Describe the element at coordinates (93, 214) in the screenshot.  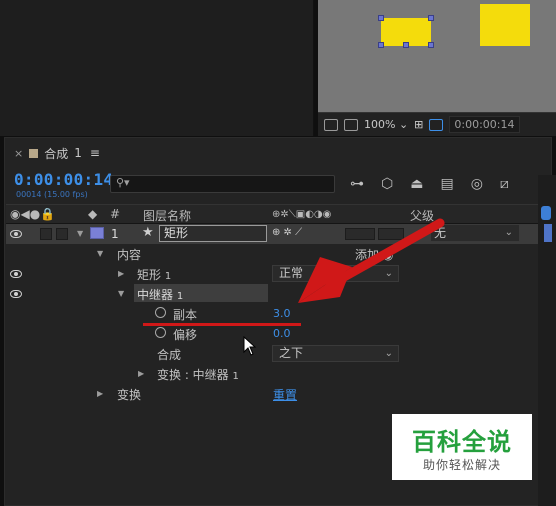
I see `label-header-icon: ◆` at that location.